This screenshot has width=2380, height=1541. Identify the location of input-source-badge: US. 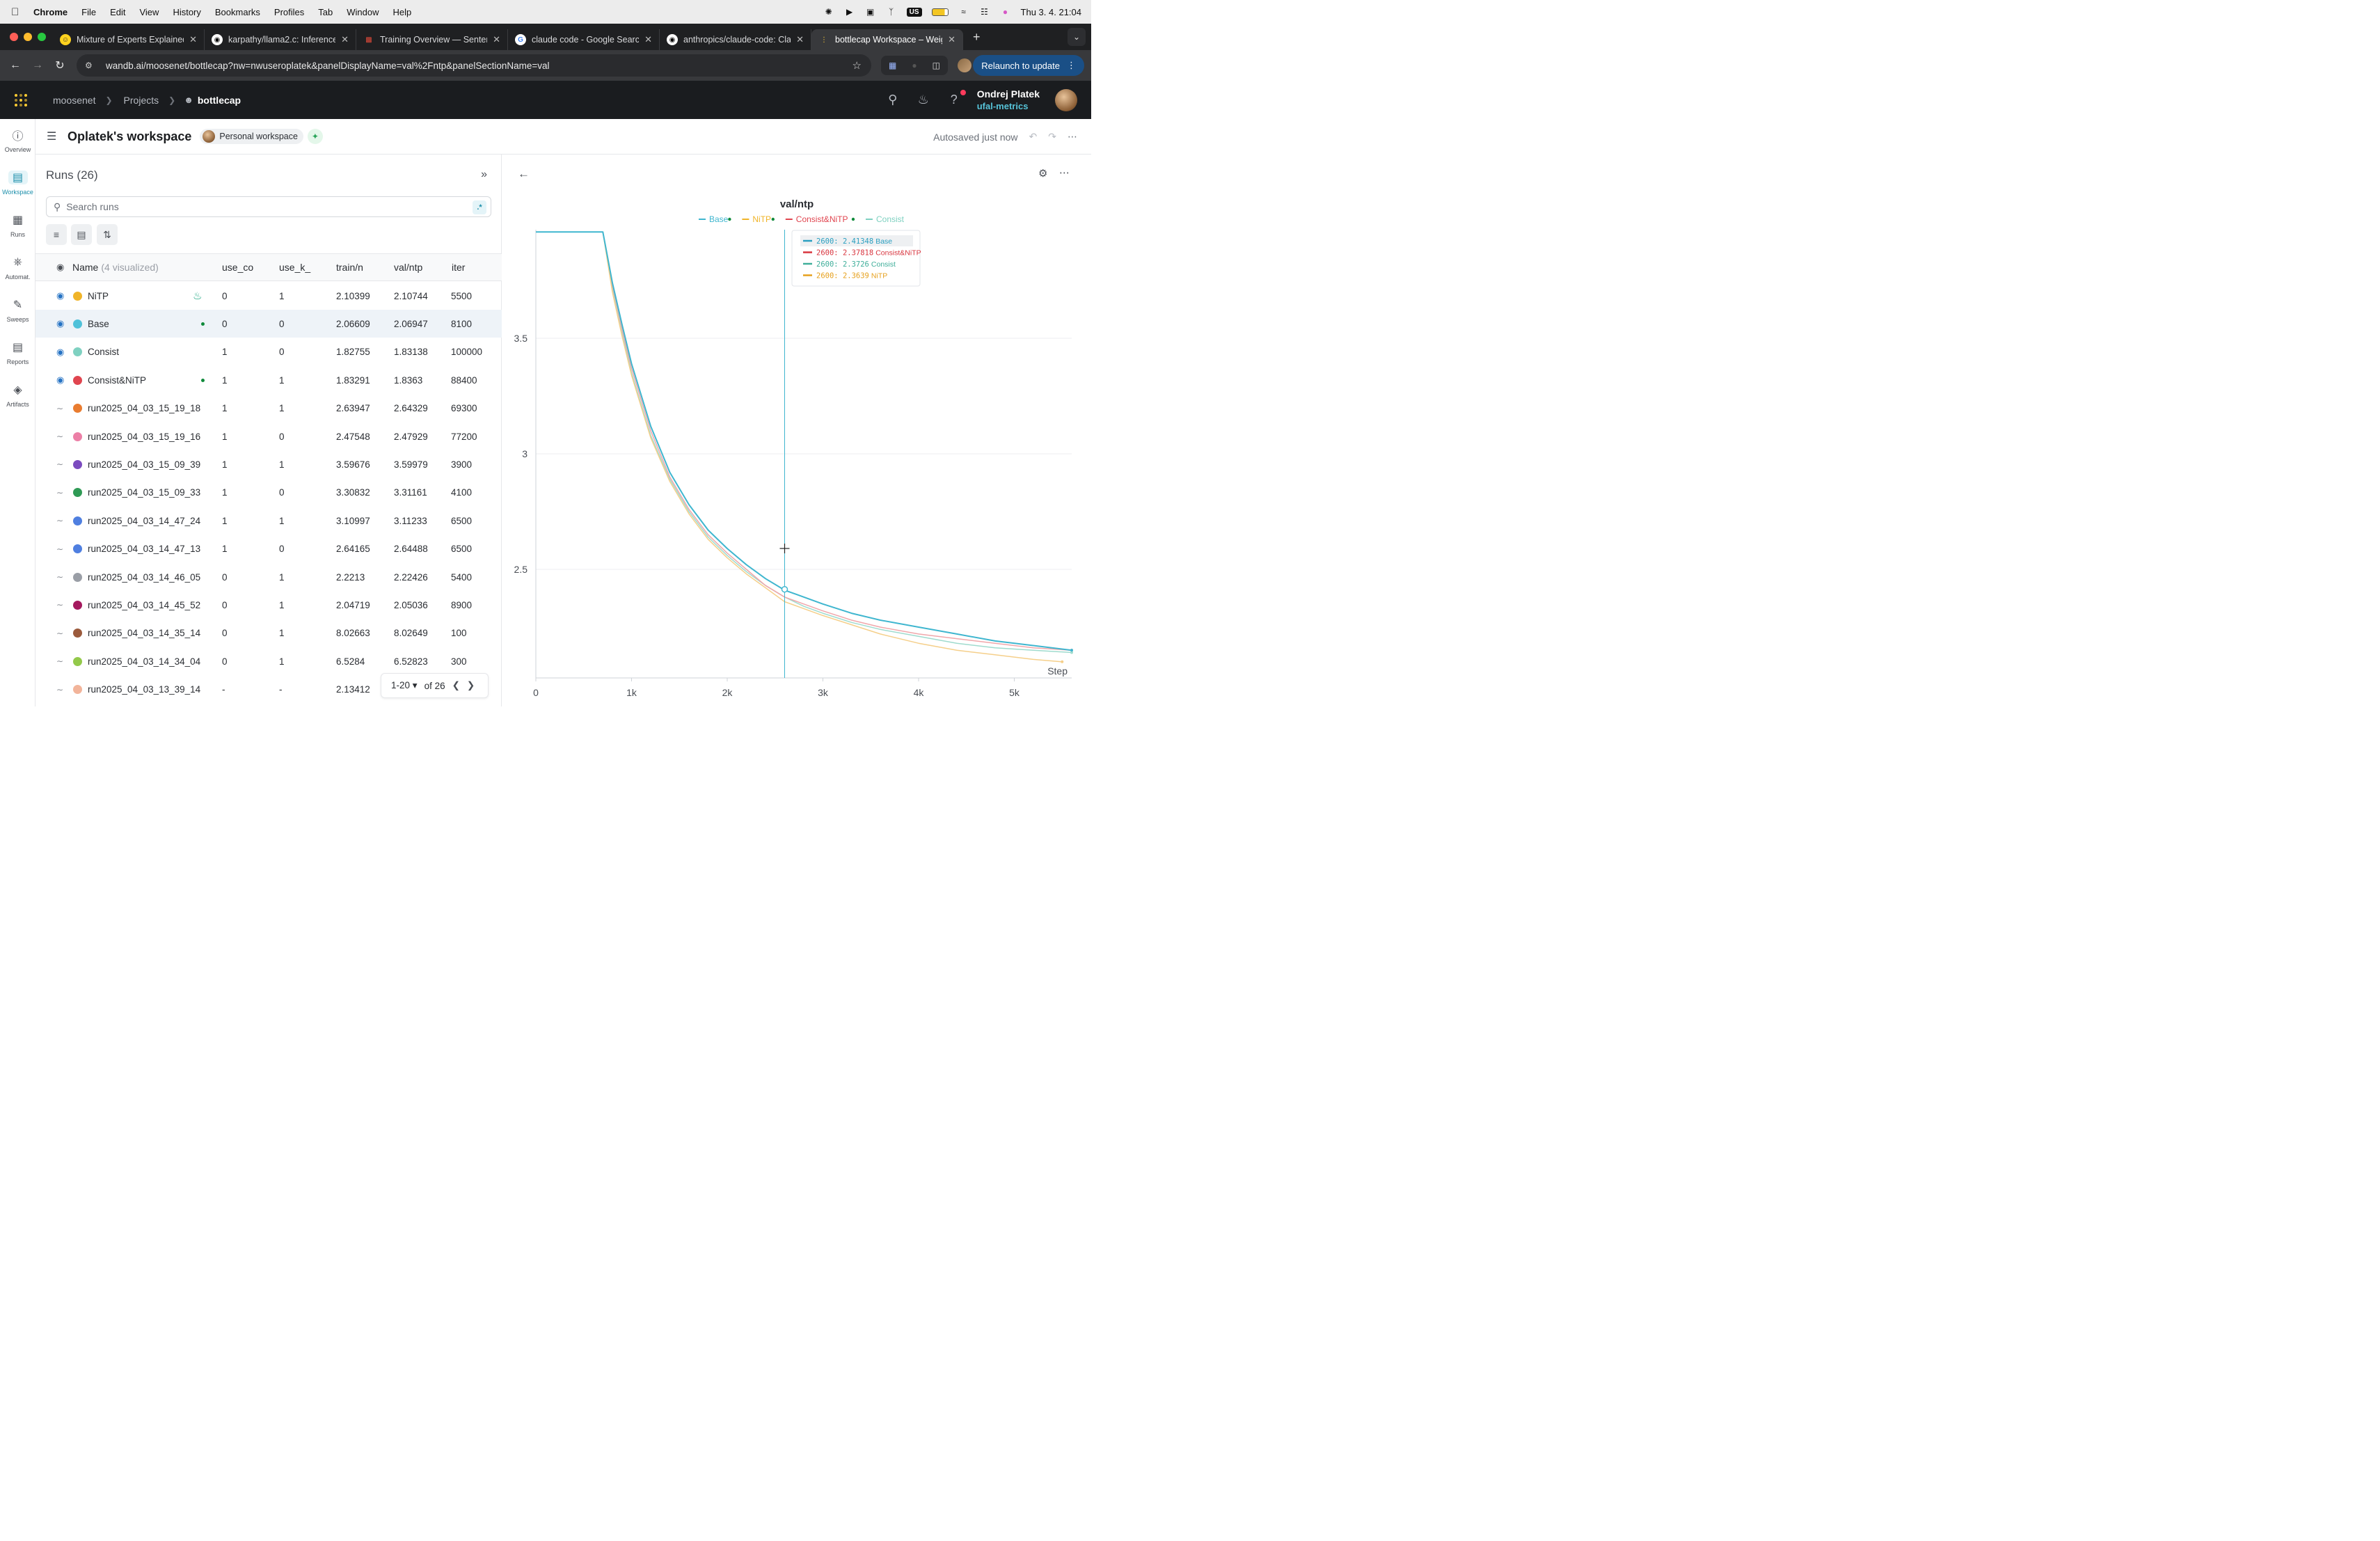
(914, 12).